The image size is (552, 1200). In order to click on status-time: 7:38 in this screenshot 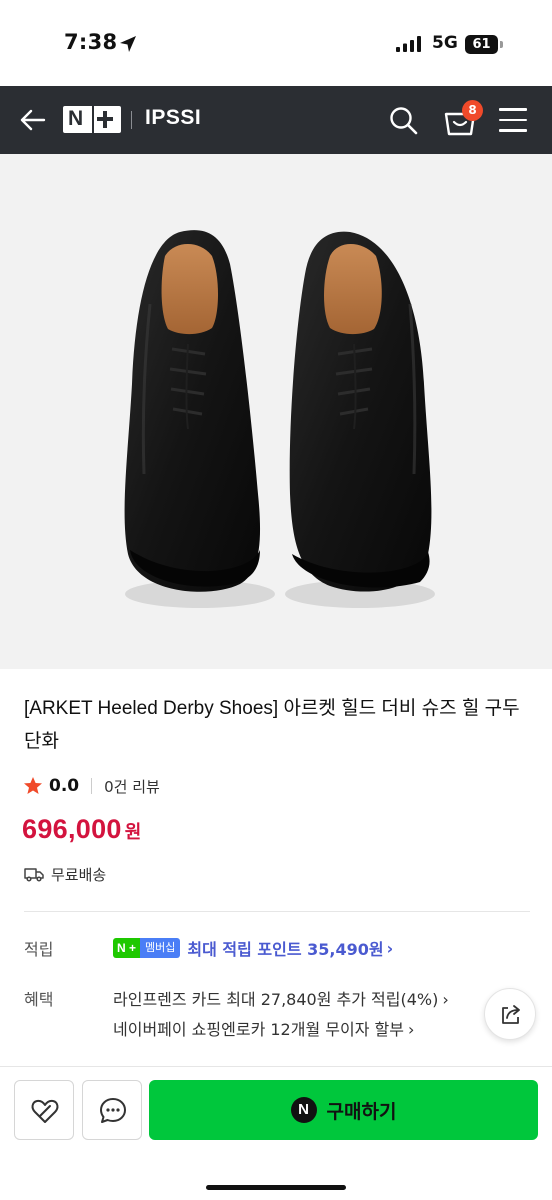, I will do `click(91, 42)`.